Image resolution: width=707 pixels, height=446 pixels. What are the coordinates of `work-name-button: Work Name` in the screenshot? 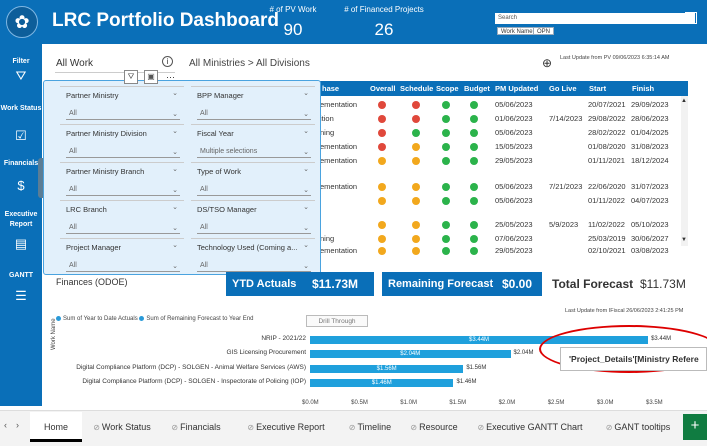 It's located at (517, 31).